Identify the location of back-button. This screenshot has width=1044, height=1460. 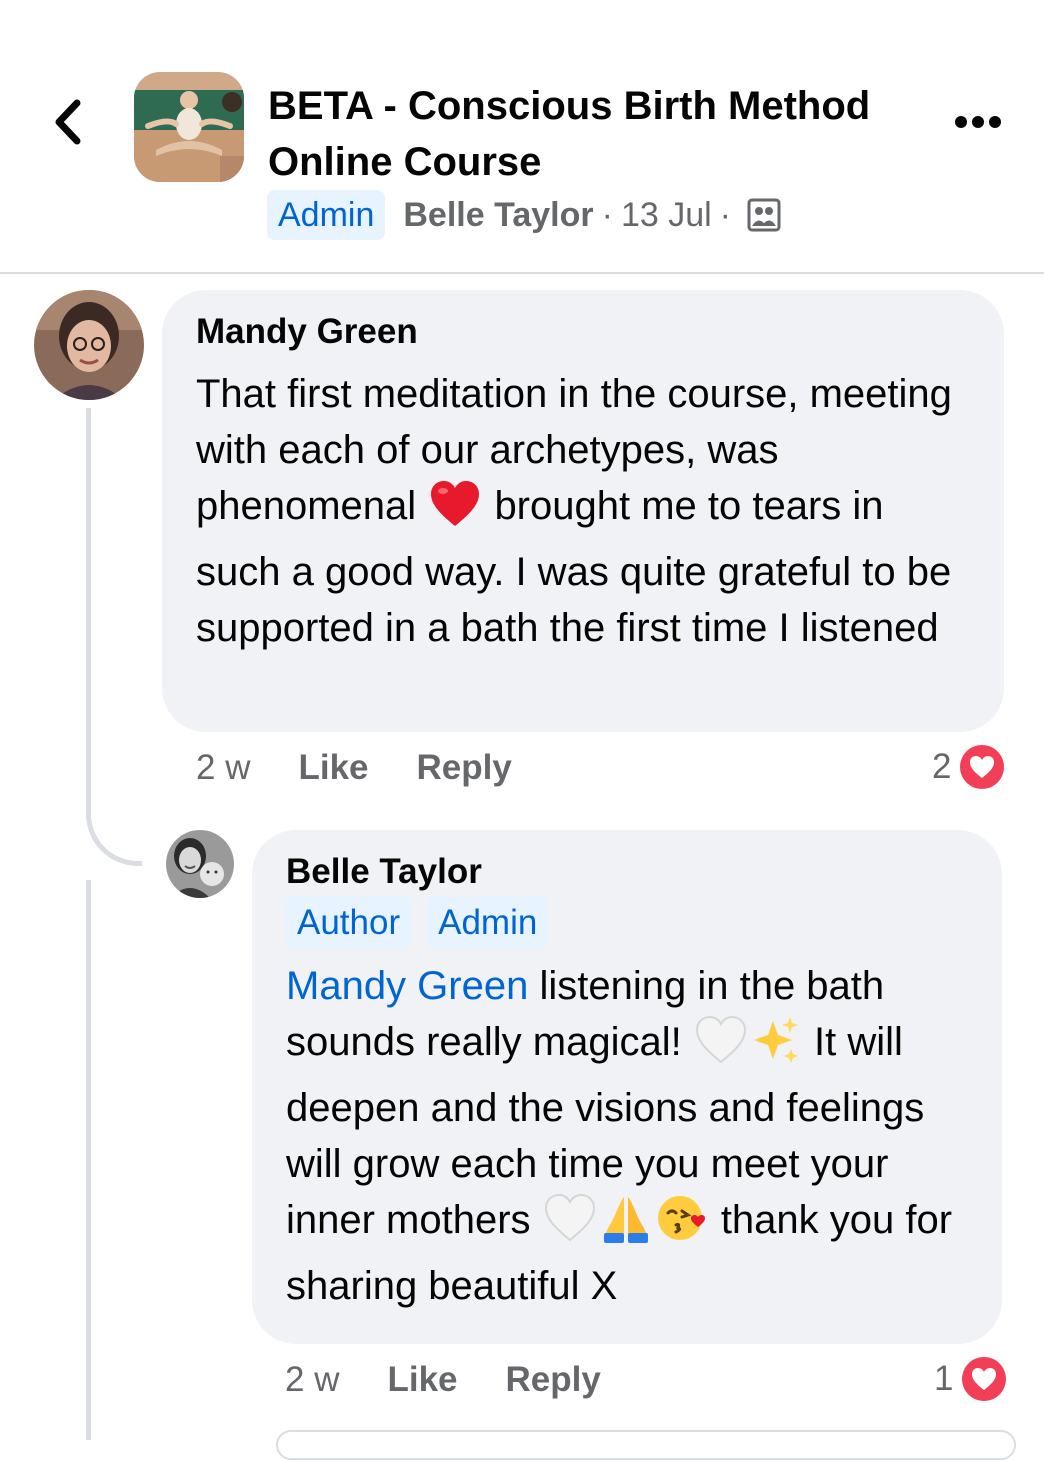
(68, 122).